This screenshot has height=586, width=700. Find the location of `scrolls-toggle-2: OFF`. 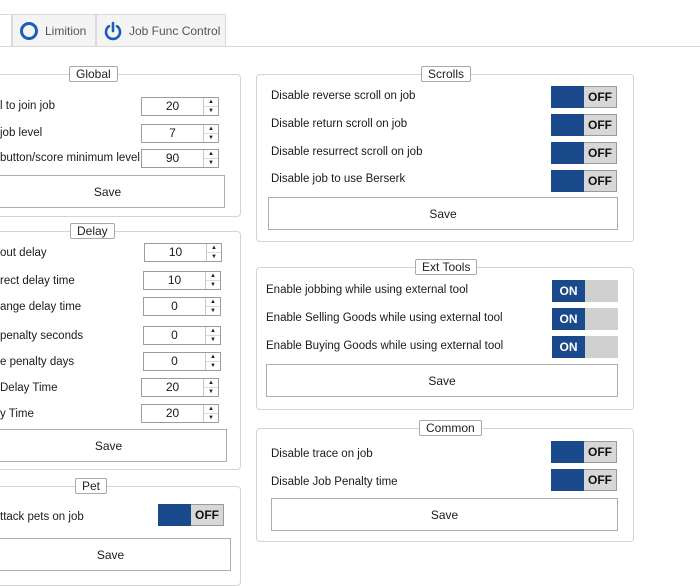

scrolls-toggle-2: OFF is located at coordinates (584, 125).